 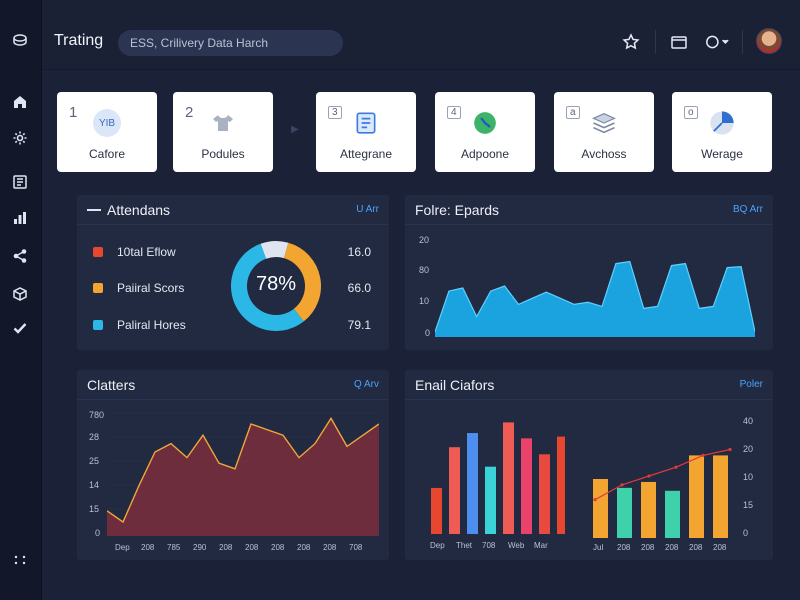 I want to click on shirt-icon, so click(x=223, y=123).